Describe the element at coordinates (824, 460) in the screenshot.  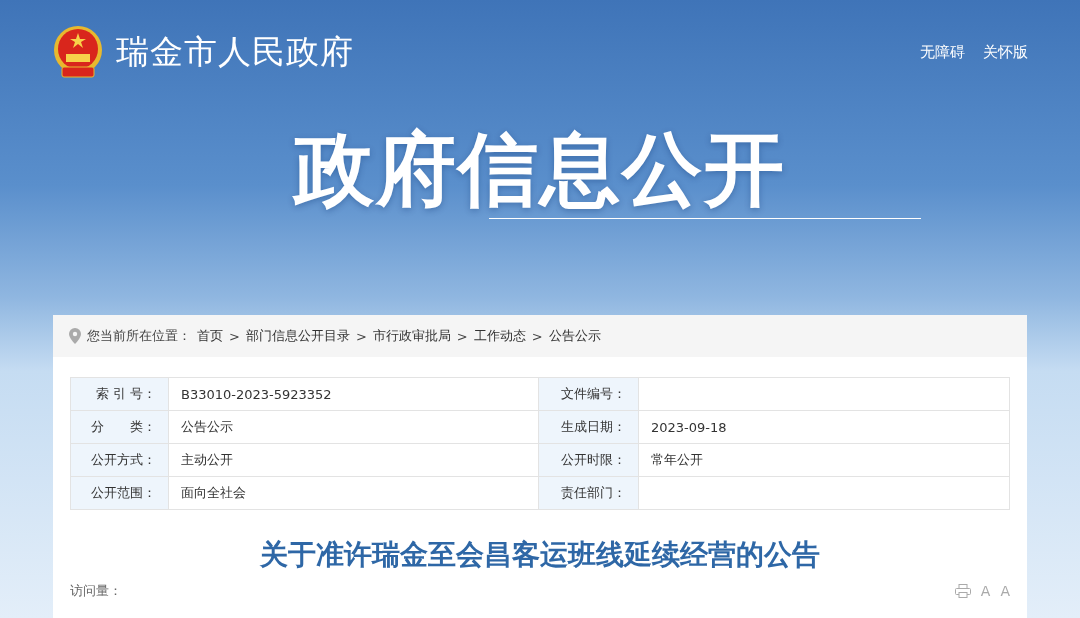
I see `table-cell: 常年公开` at that location.